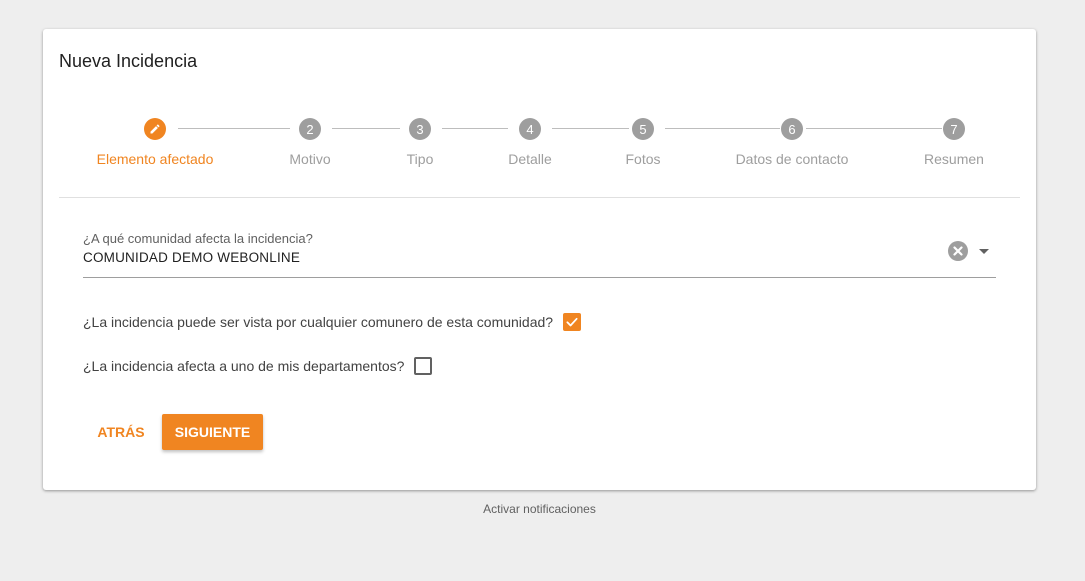  What do you see at coordinates (539, 197) in the screenshot?
I see `stepper-divider` at bounding box center [539, 197].